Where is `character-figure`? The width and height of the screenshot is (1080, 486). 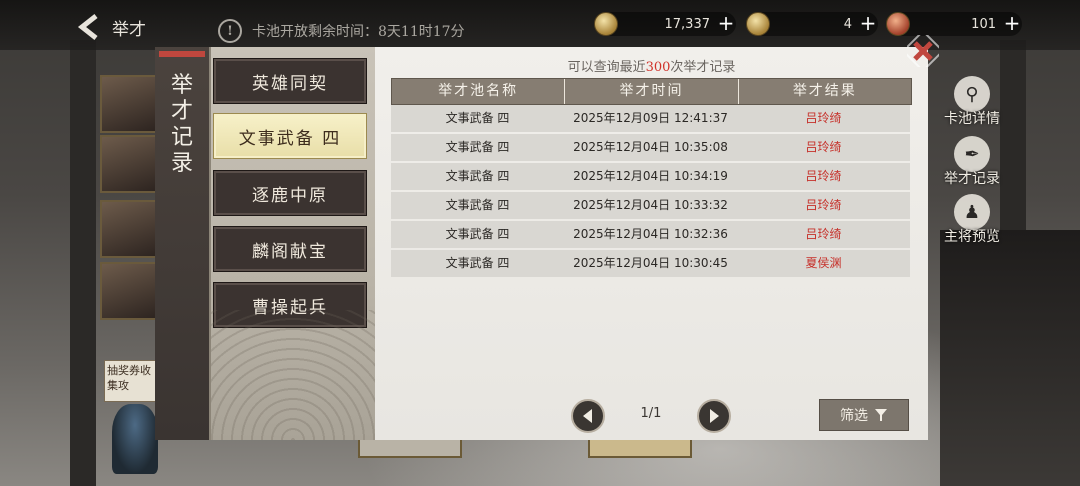 character-figure is located at coordinates (135, 439).